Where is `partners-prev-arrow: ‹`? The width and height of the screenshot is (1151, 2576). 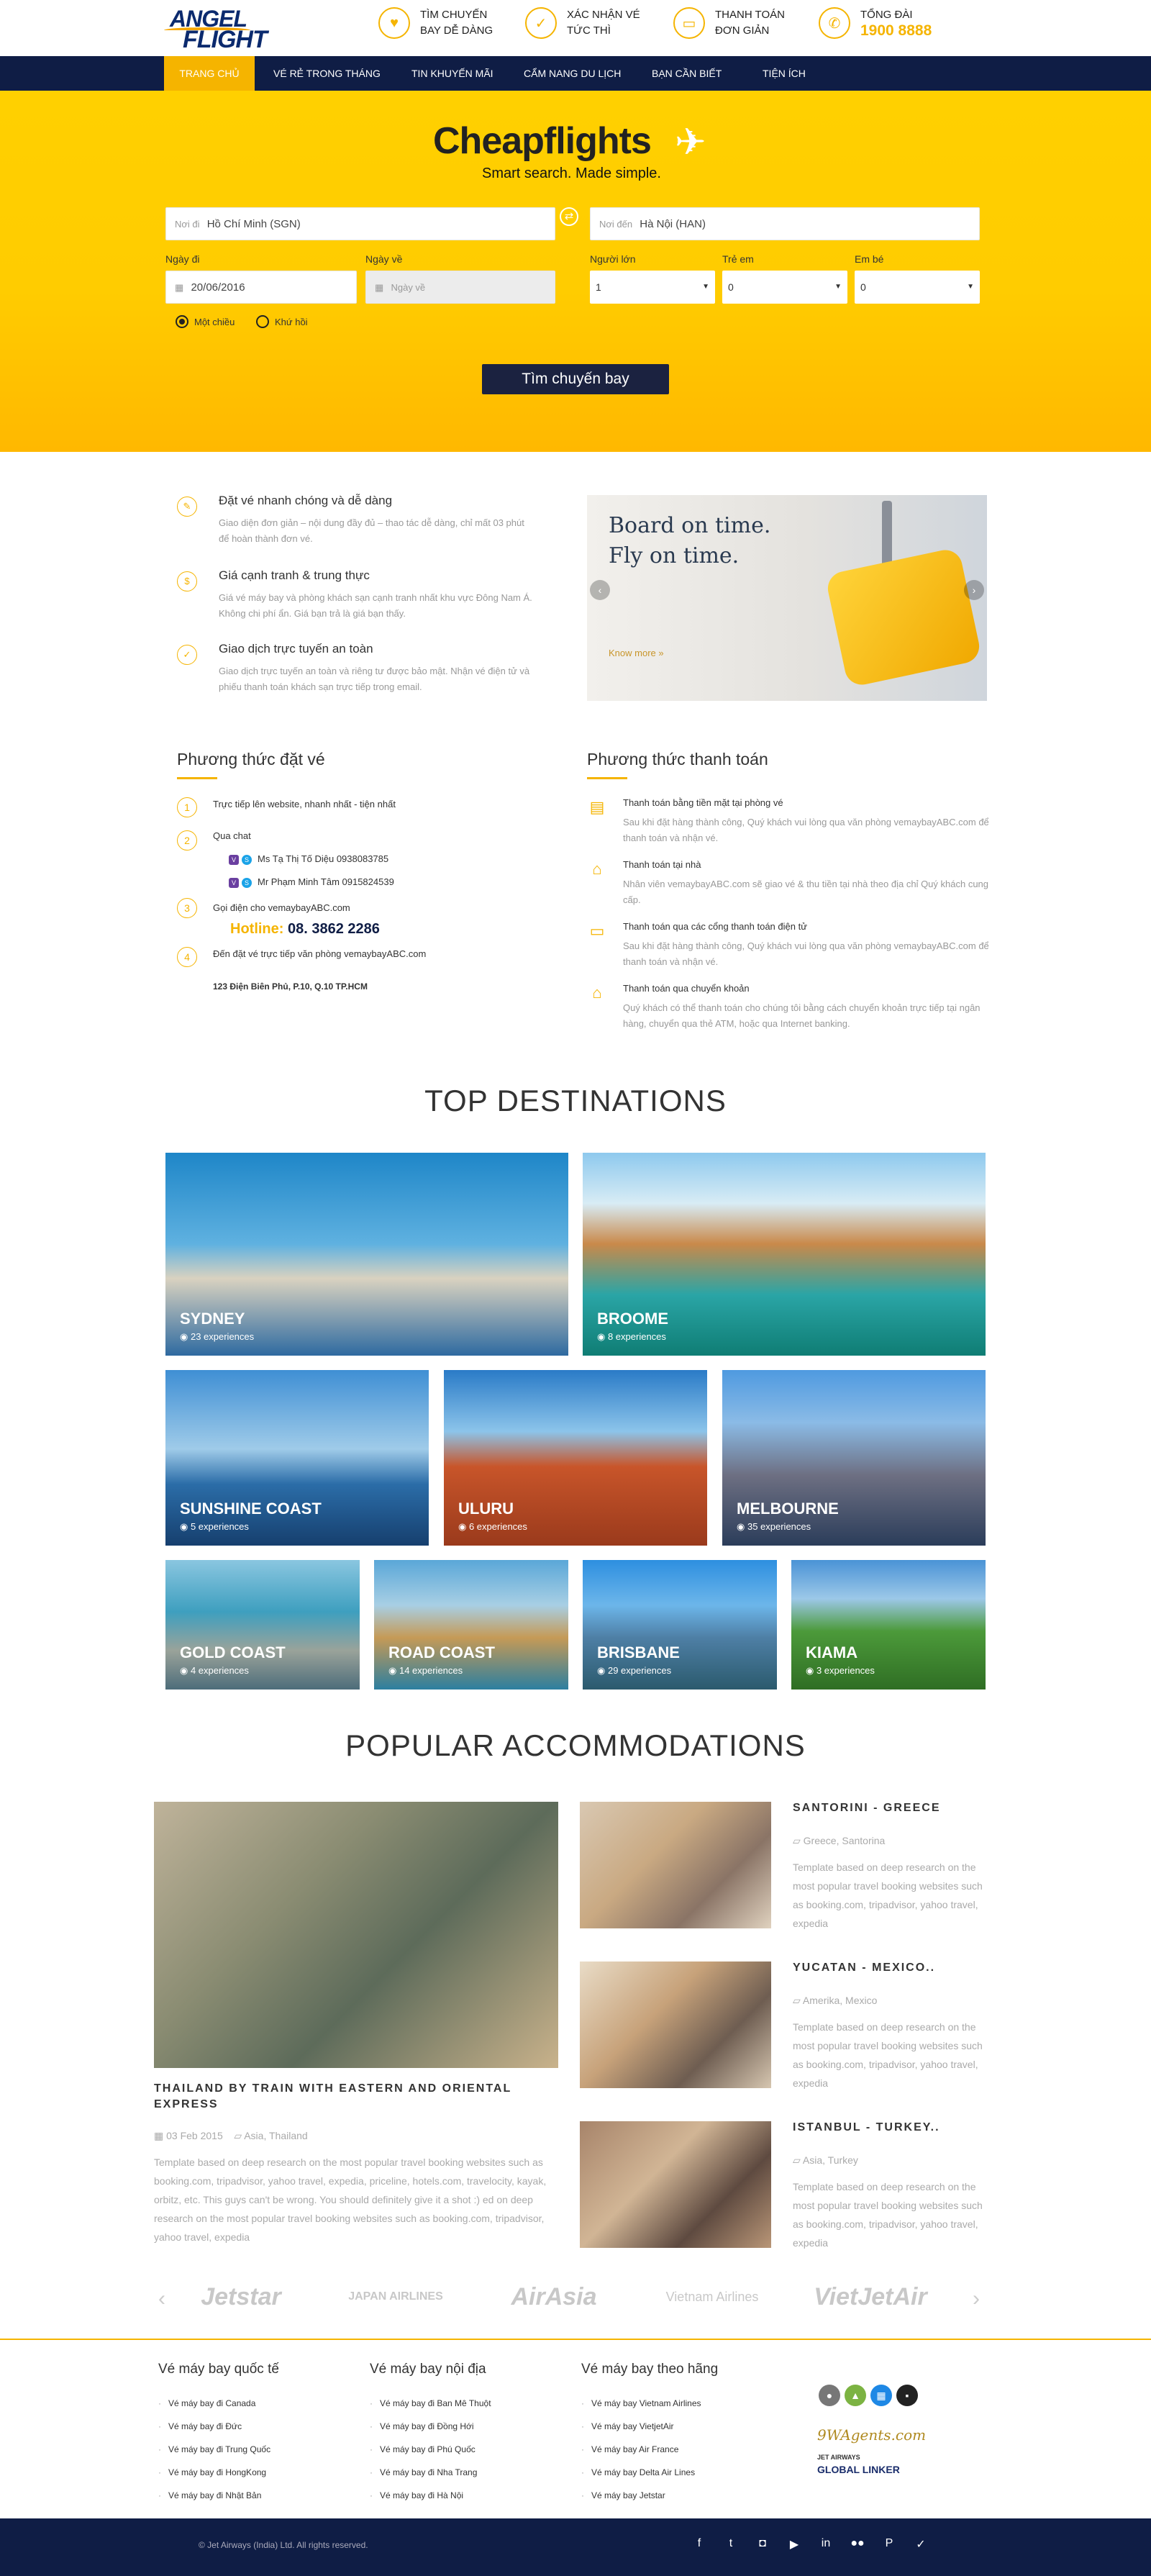 partners-prev-arrow: ‹ is located at coordinates (161, 2299).